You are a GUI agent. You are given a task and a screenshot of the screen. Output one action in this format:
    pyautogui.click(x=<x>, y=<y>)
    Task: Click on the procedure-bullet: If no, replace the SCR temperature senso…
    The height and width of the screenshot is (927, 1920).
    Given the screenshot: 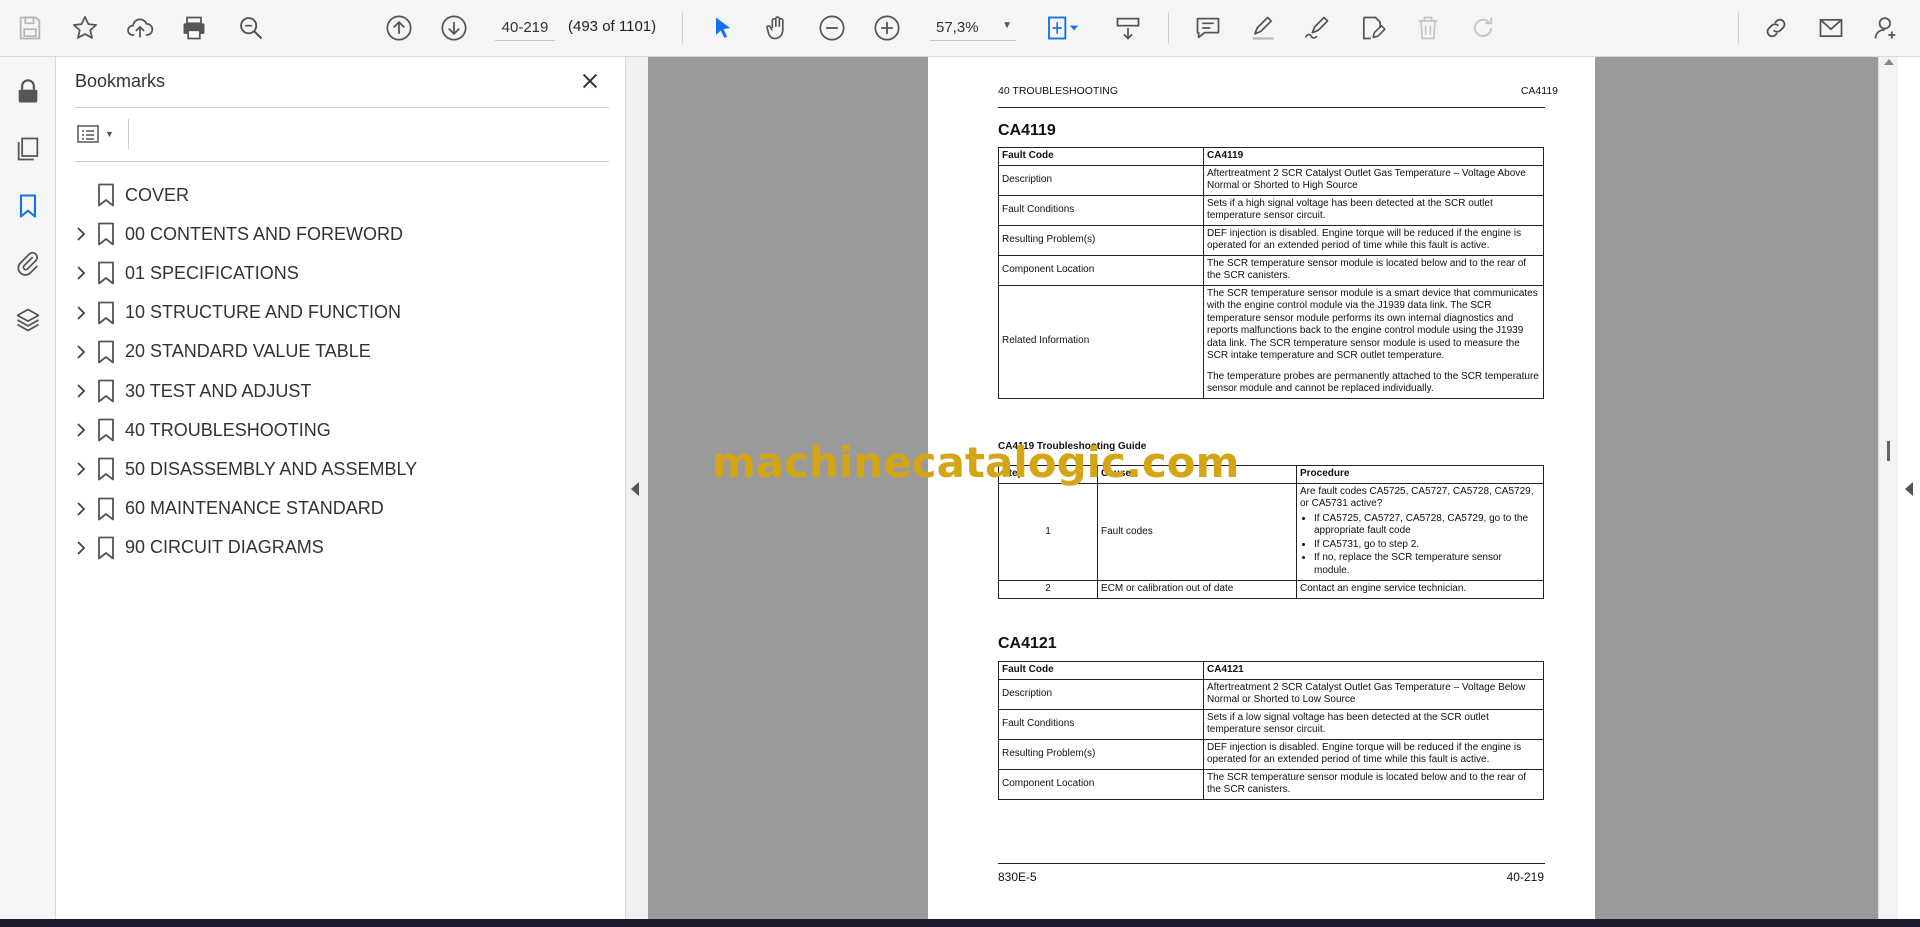 What is the action you would take?
    pyautogui.click(x=1427, y=564)
    